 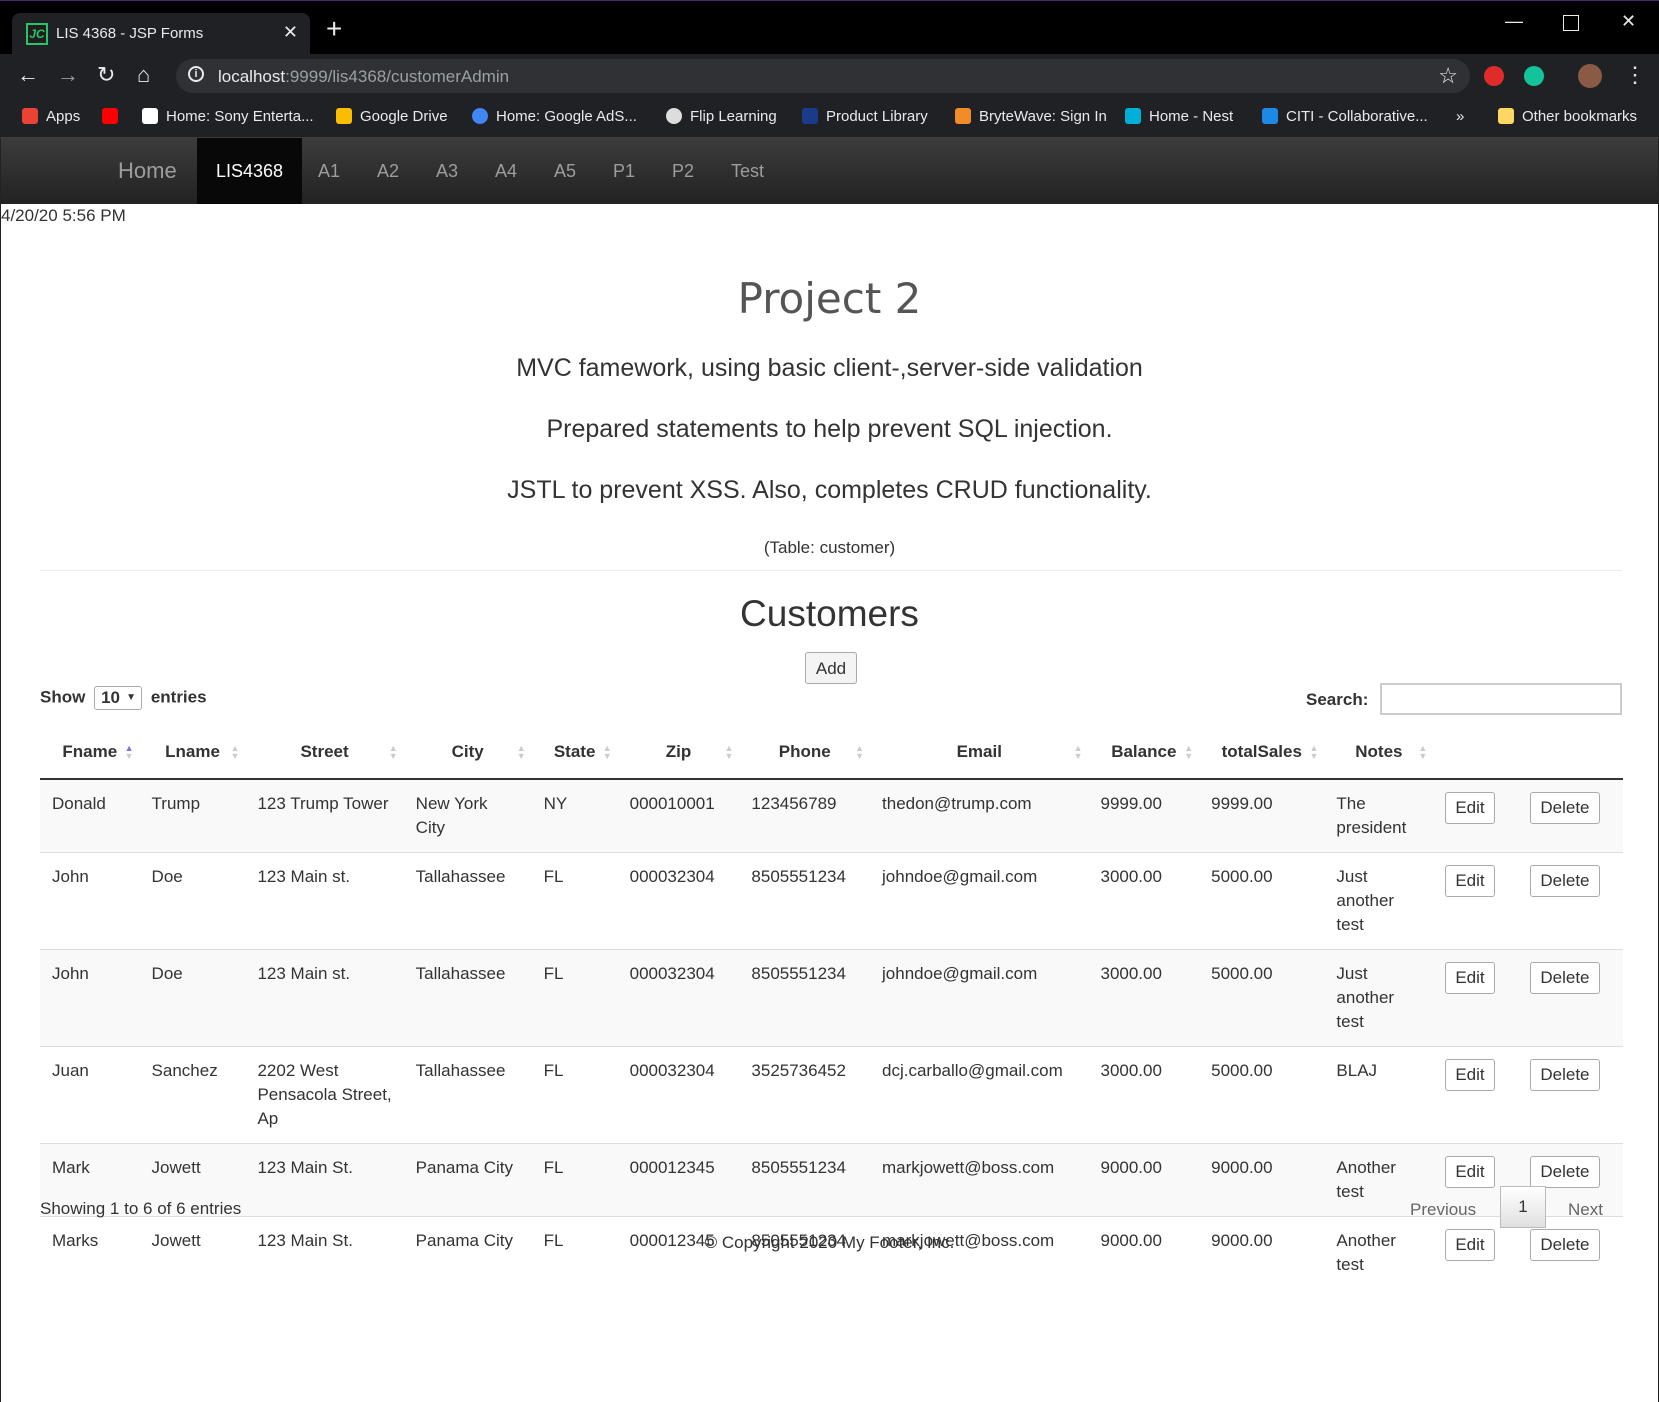 I want to click on column-header: Balance ▲ ▼, so click(x=1144, y=753).